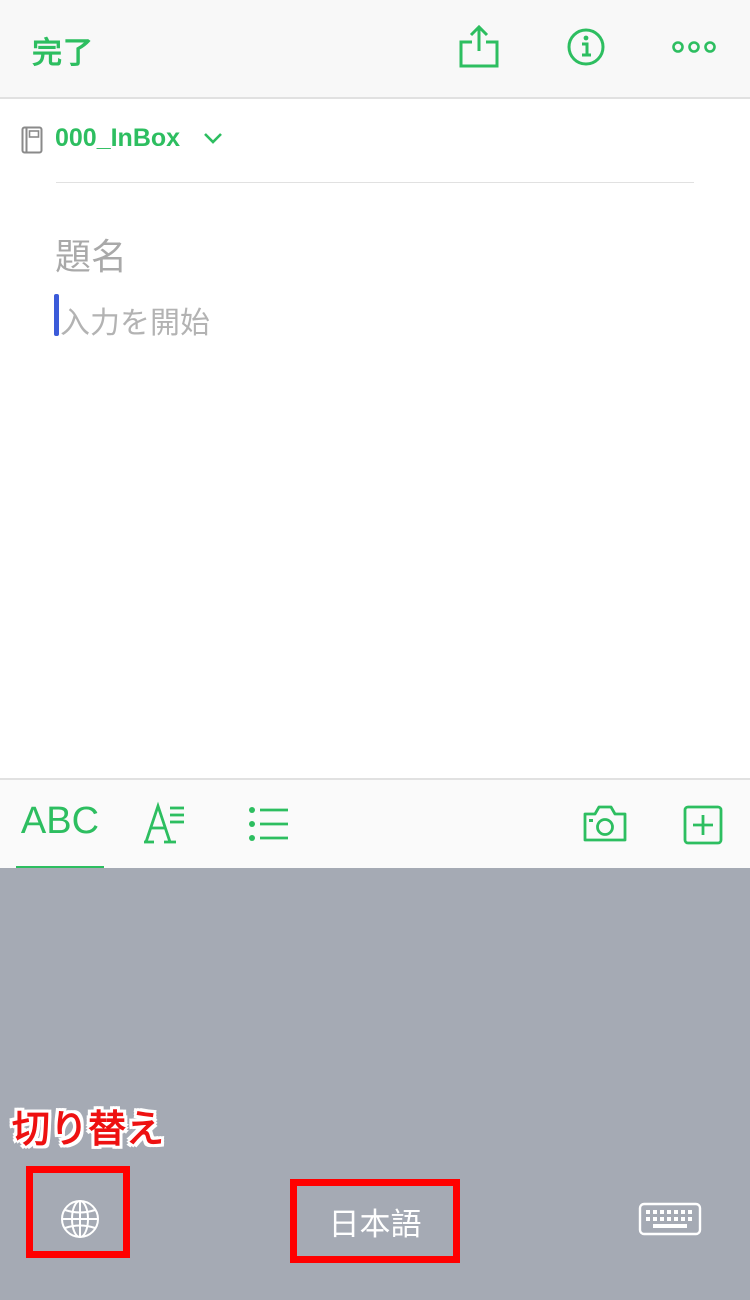 This screenshot has width=750, height=1300. Describe the element at coordinates (375, 1221) in the screenshot. I see `language-key: 日本語` at that location.